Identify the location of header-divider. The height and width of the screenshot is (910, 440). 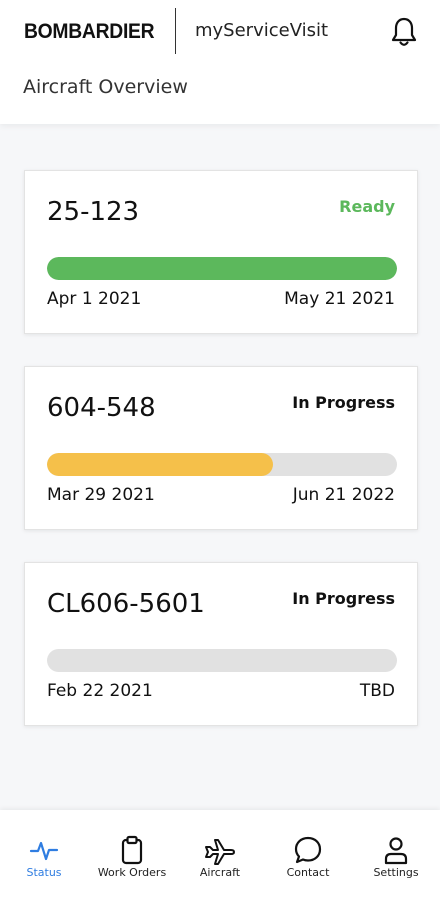
(175, 31).